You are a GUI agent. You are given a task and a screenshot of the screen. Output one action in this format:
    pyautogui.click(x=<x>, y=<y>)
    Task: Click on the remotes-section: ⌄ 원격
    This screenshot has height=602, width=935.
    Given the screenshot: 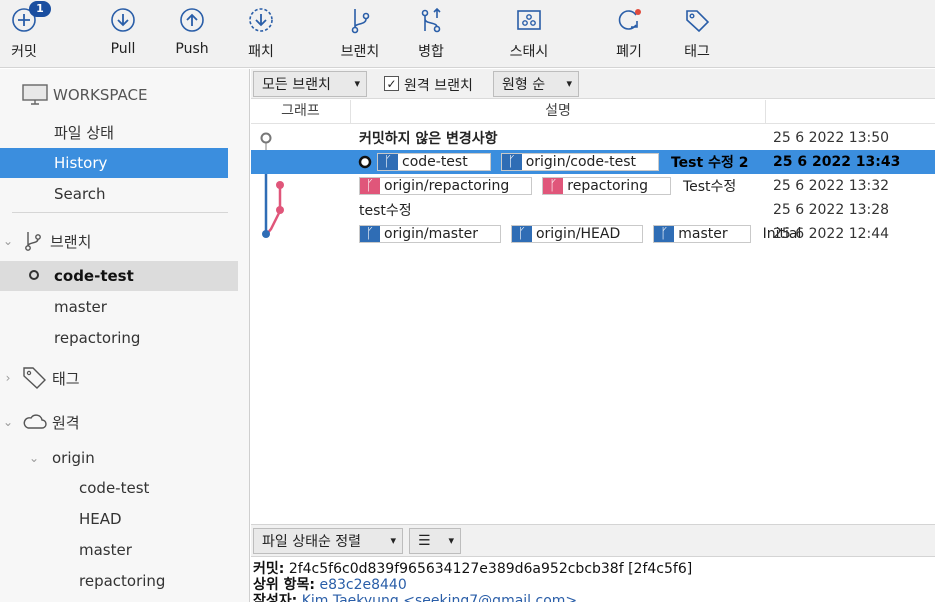 What is the action you would take?
    pyautogui.click(x=40, y=422)
    